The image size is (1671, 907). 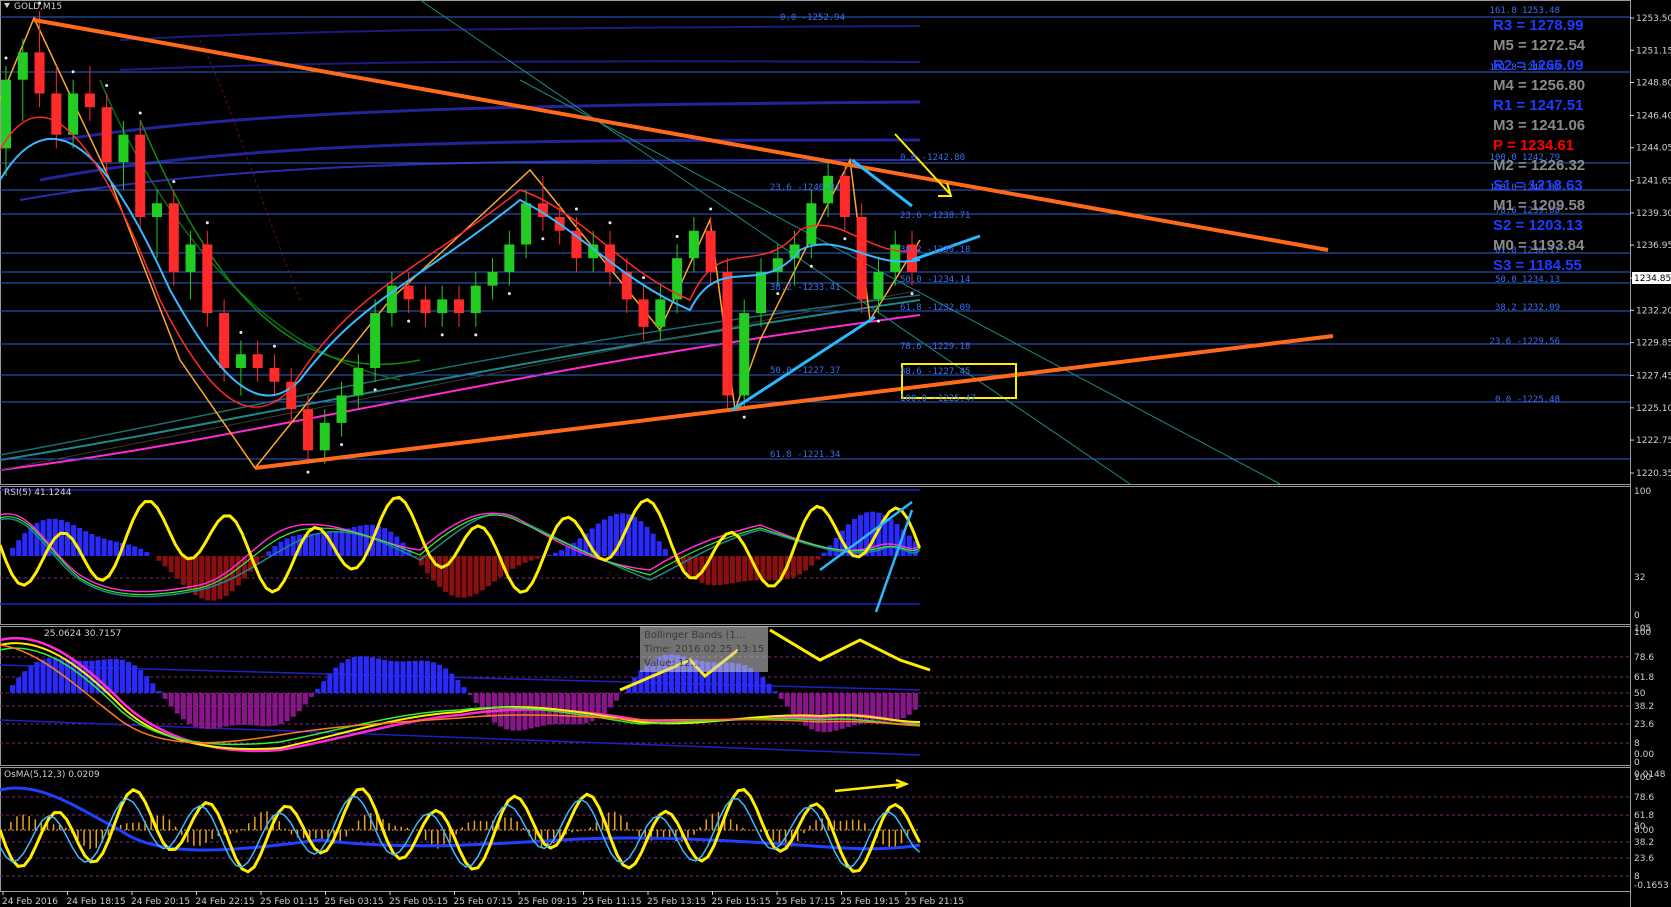 What do you see at coordinates (1653, 474) in the screenshot?
I see `price-tick: 1220.35` at bounding box center [1653, 474].